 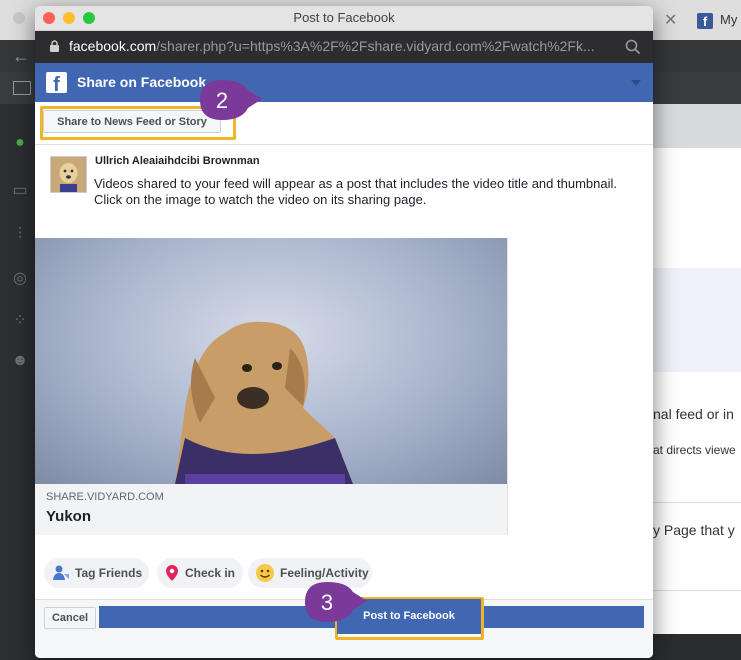 What do you see at coordinates (20, 362) in the screenshot?
I see `users-icon: ☻` at bounding box center [20, 362].